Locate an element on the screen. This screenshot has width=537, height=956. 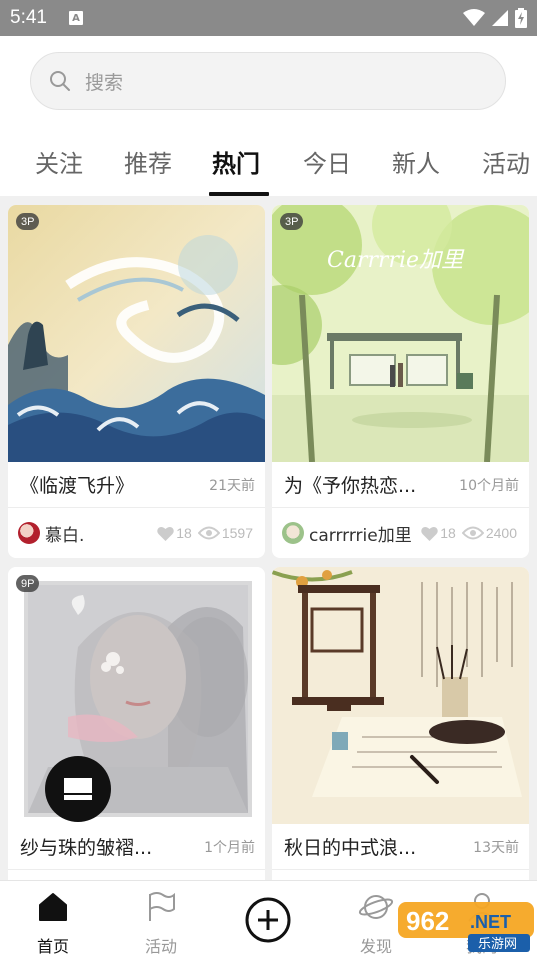
artwork-signature: Carrrrie加里 is located at coordinates (396, 260).